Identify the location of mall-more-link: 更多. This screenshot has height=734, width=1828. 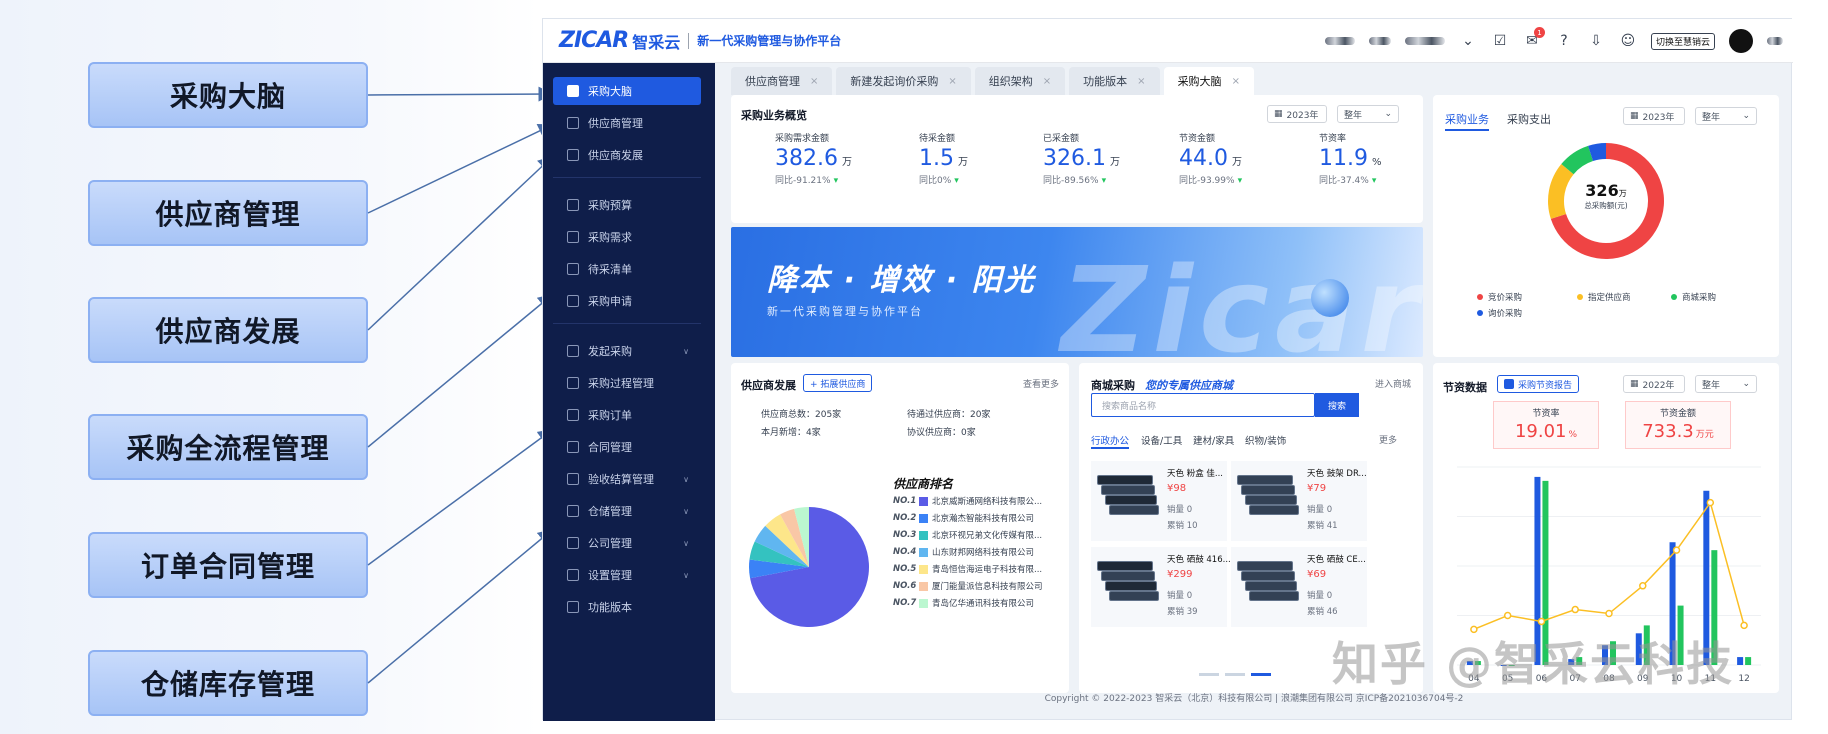
(1388, 439).